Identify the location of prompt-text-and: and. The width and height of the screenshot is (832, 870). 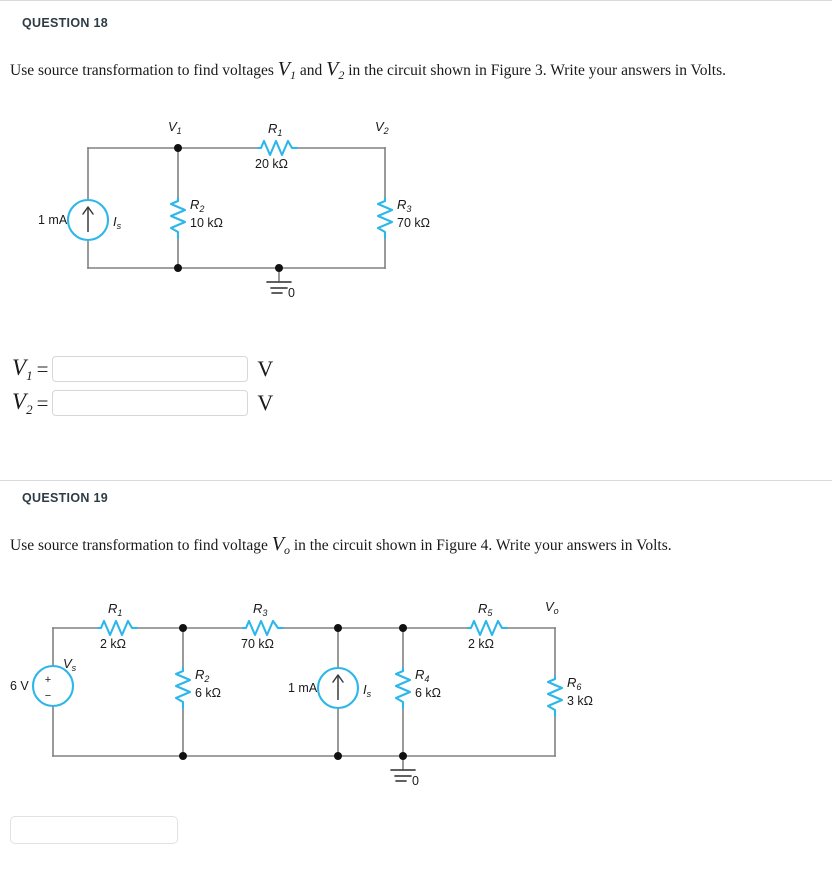
(311, 70).